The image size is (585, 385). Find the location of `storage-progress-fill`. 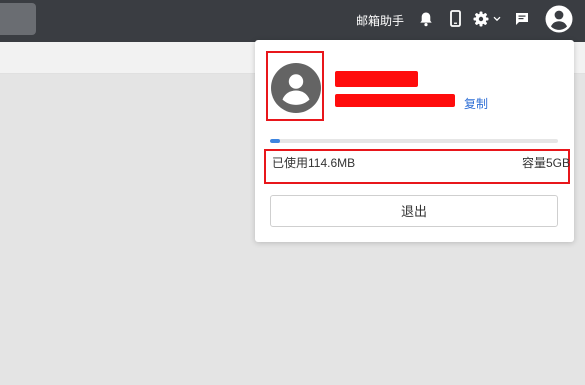

storage-progress-fill is located at coordinates (275, 141).